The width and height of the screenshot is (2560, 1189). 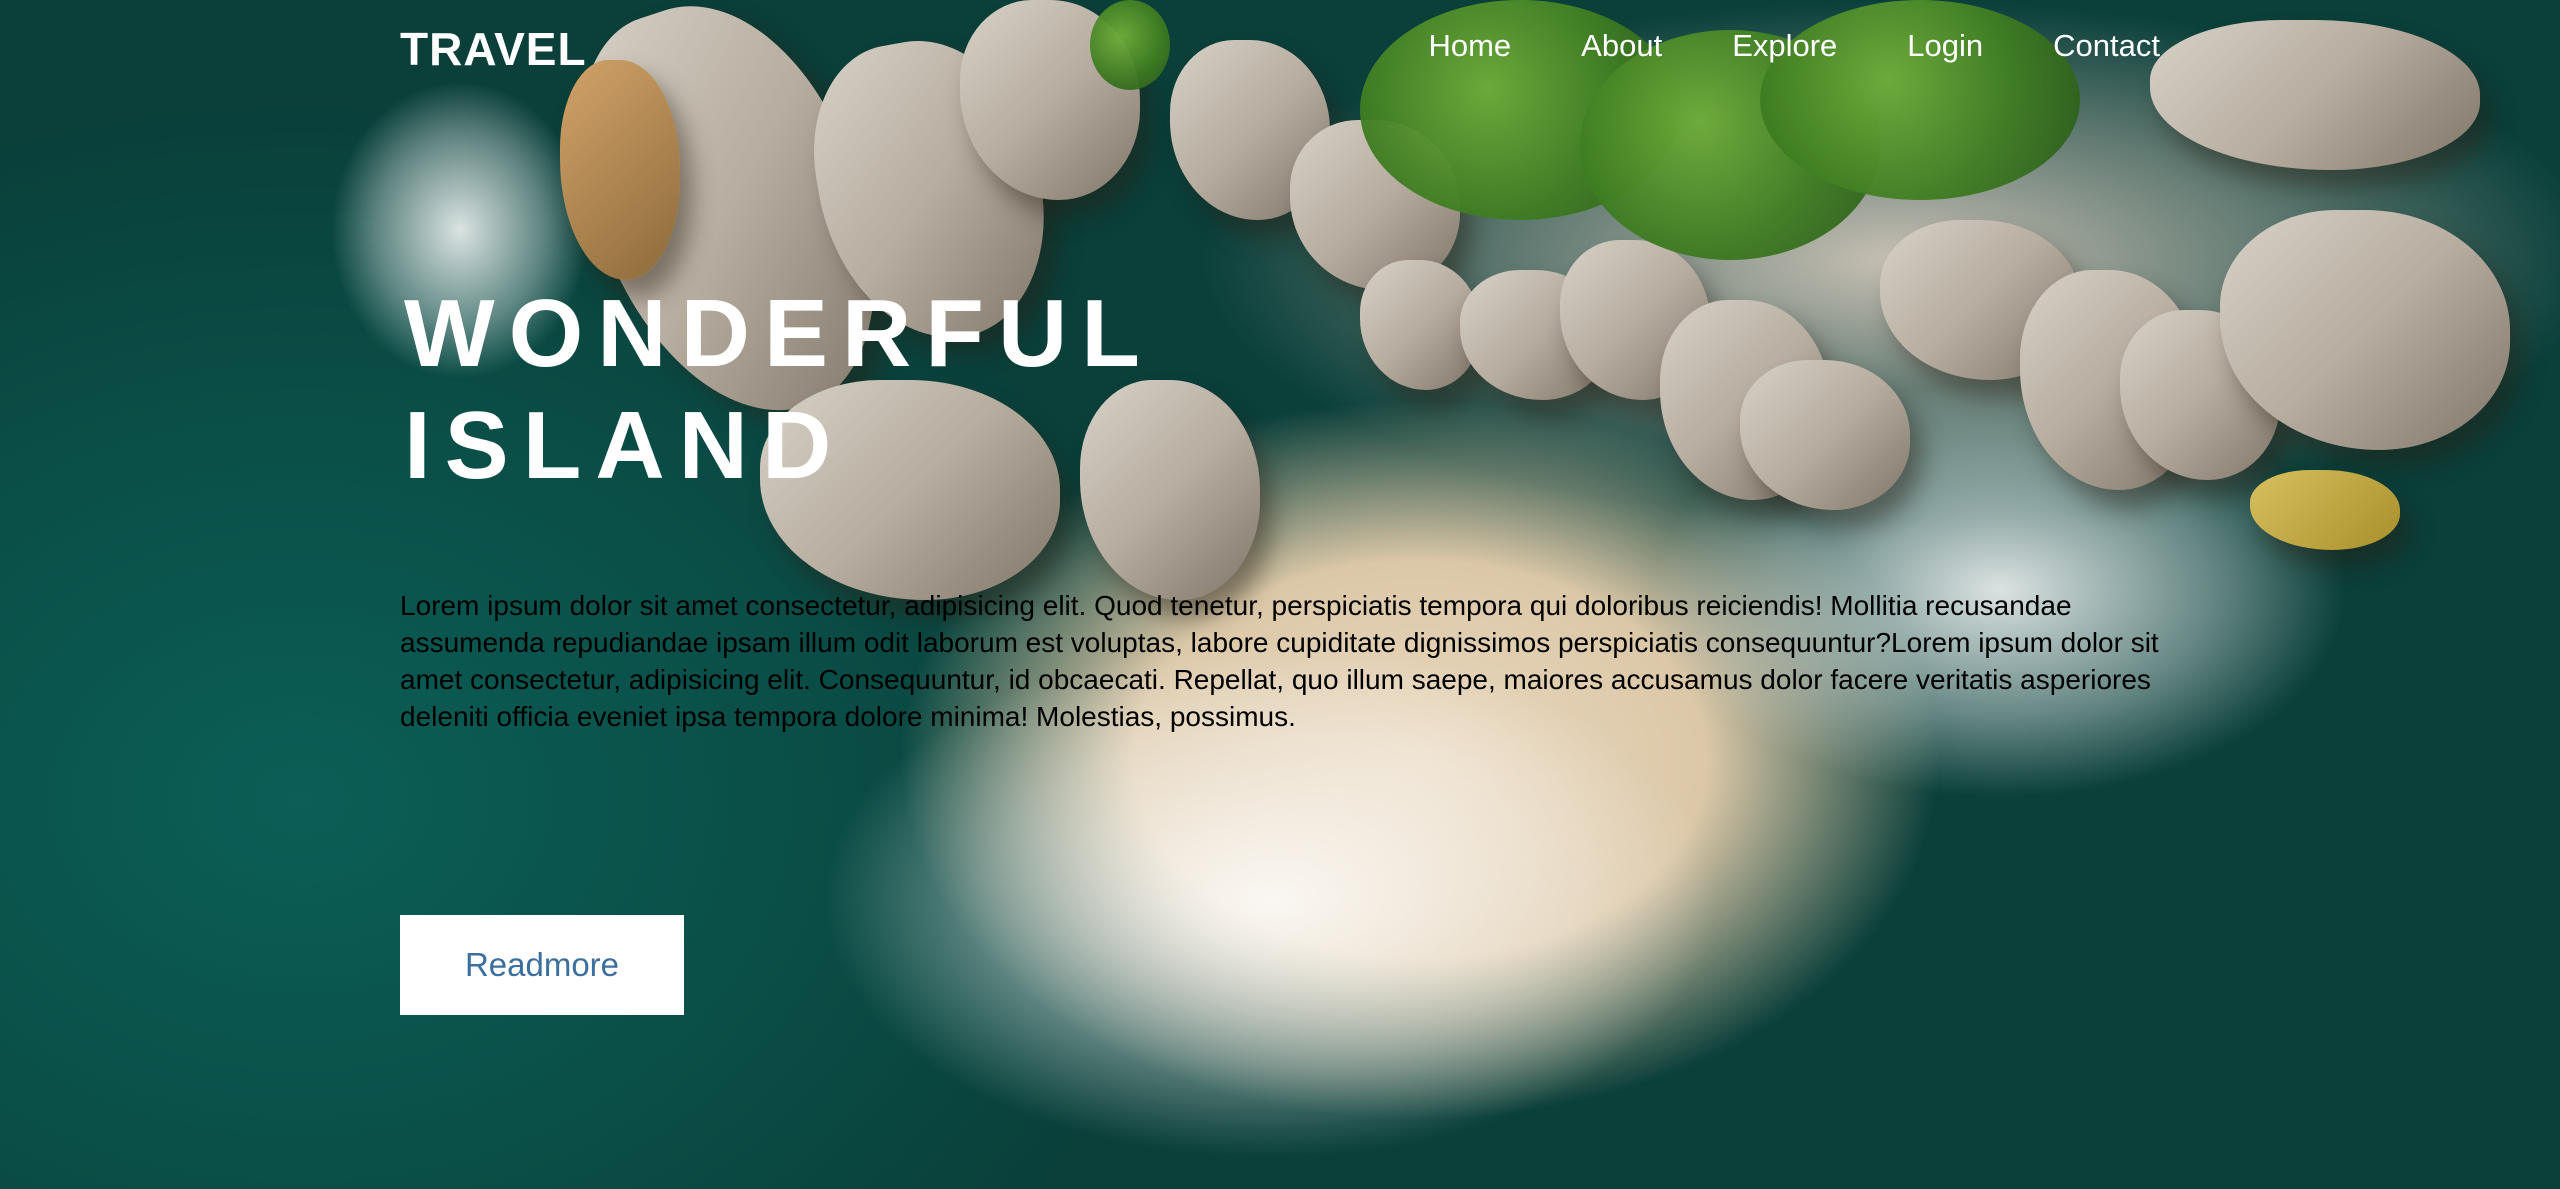 I want to click on nav-link-about: About, so click(x=1621, y=46).